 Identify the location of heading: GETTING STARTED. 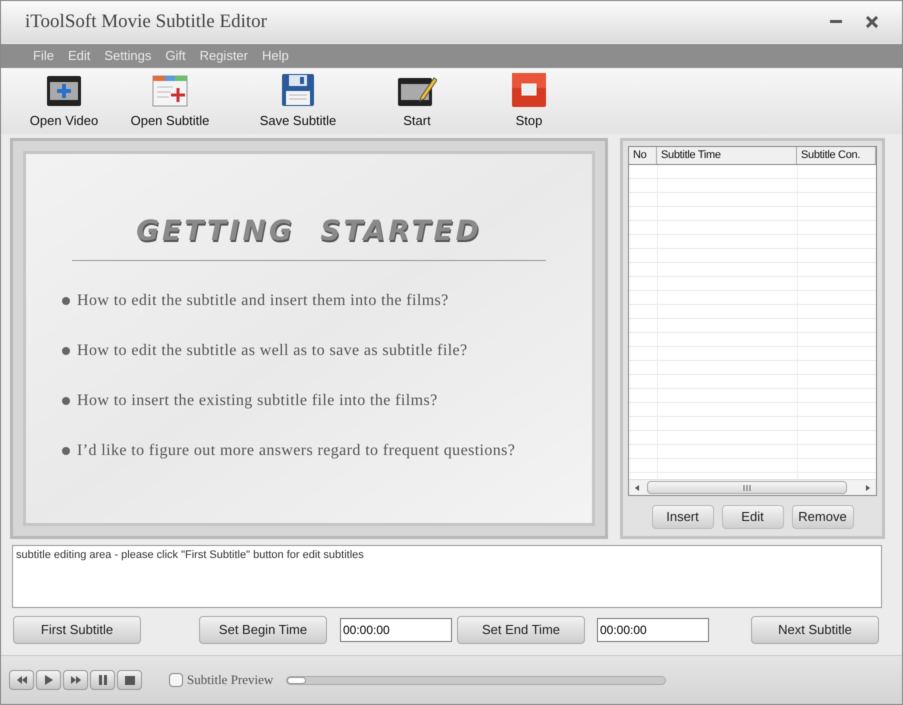
(309, 231).